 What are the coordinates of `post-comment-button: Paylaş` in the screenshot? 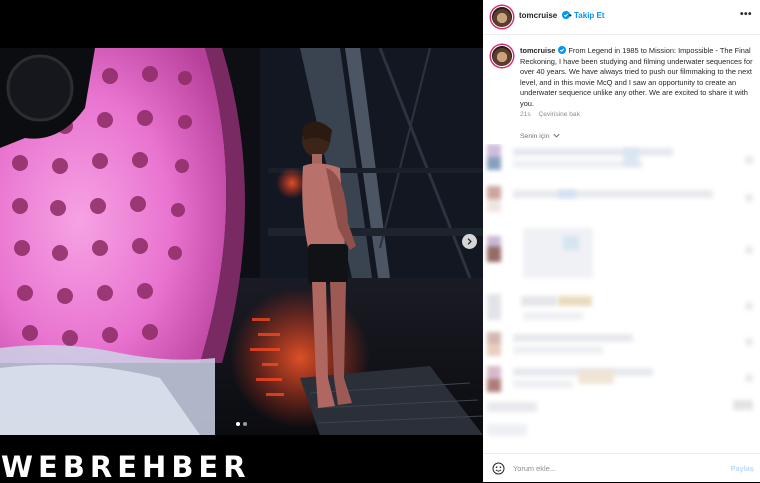 It's located at (742, 468).